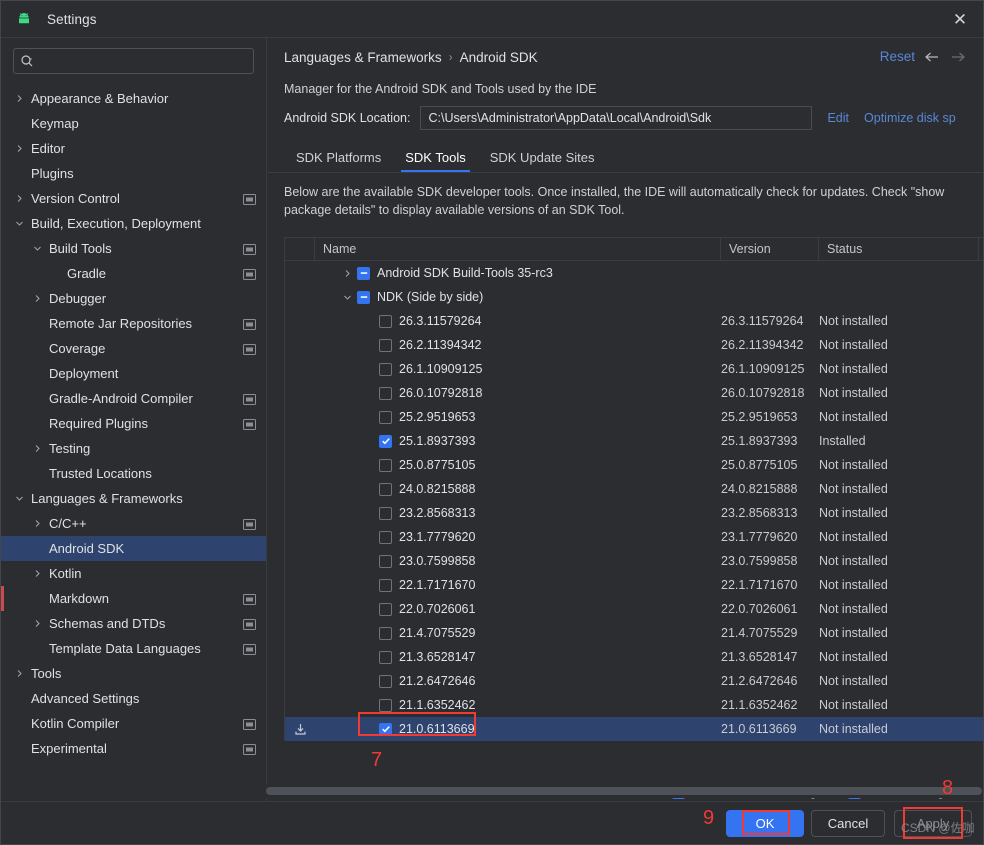  I want to click on apply-button: Apply, so click(933, 823).